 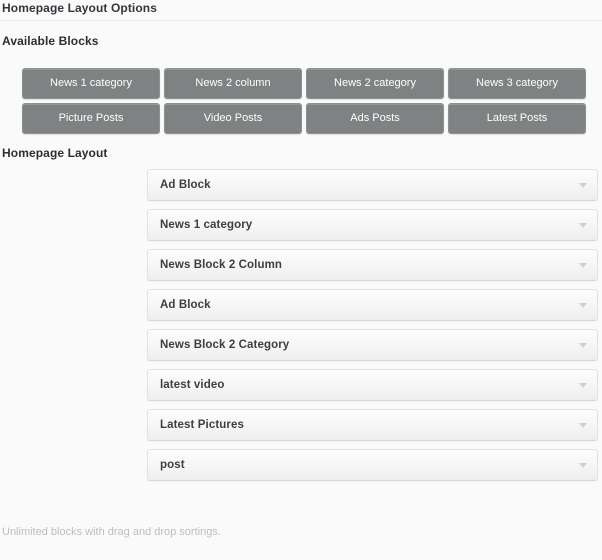 I want to click on available-block-button: News 2 column, so click(x=233, y=83).